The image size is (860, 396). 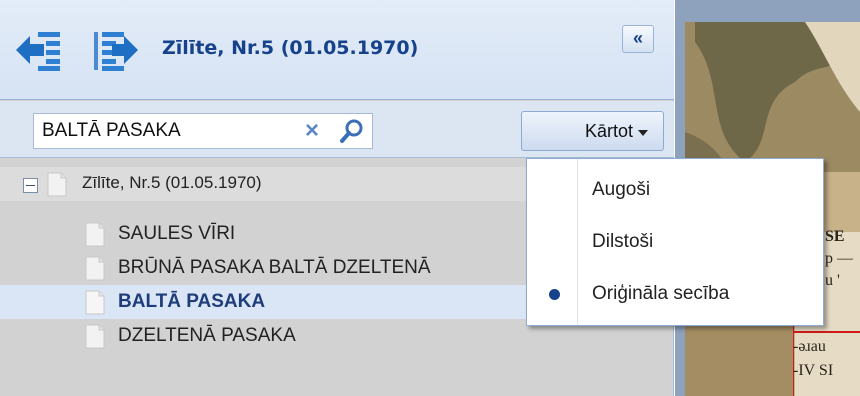 I want to click on tree-root-label: Zīlīte, Nr.5 (01.05.1970), so click(x=172, y=182).